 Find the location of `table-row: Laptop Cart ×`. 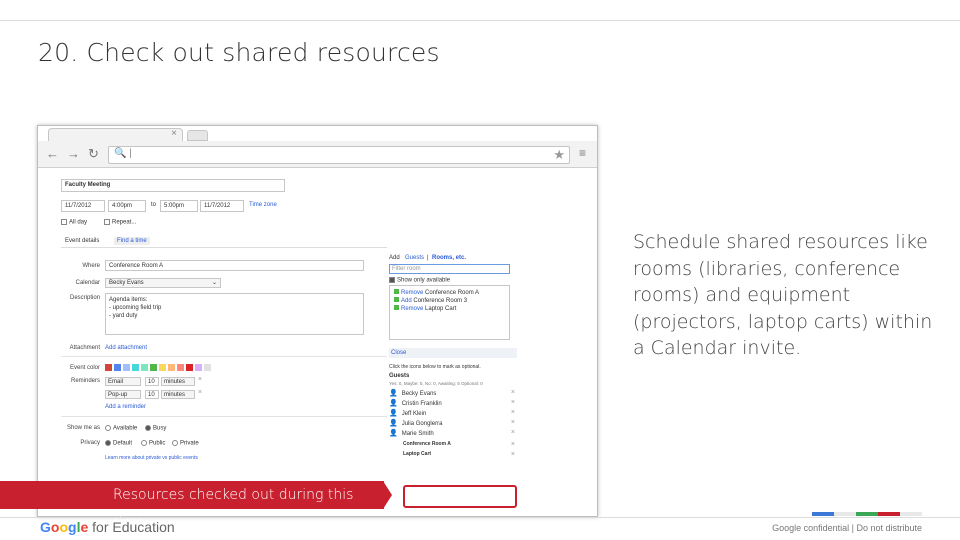

table-row: Laptop Cart × is located at coordinates (459, 455).